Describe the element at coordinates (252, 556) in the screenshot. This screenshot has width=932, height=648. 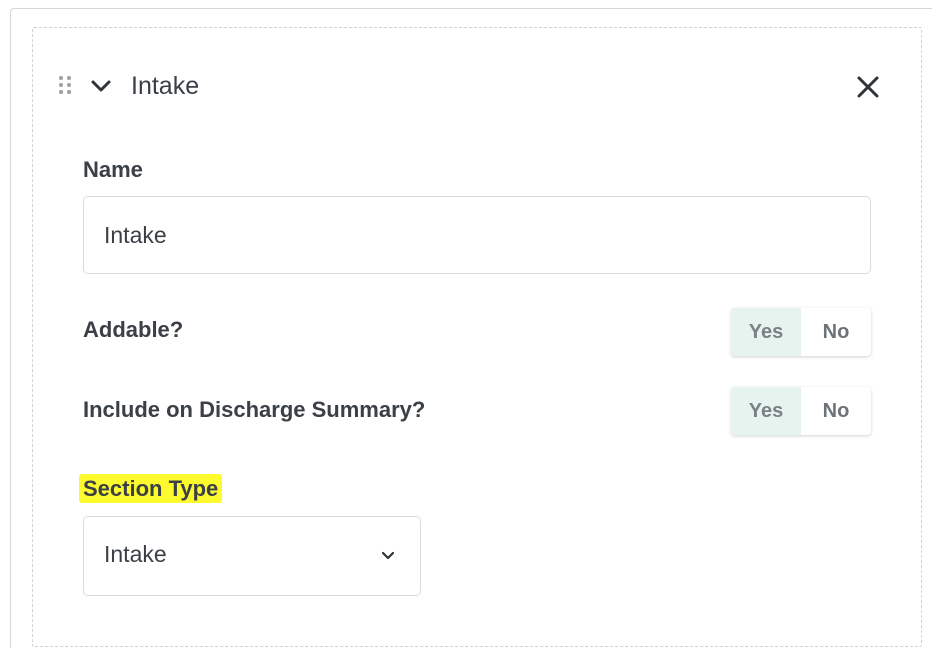
I see `section-type-select: Intake` at that location.